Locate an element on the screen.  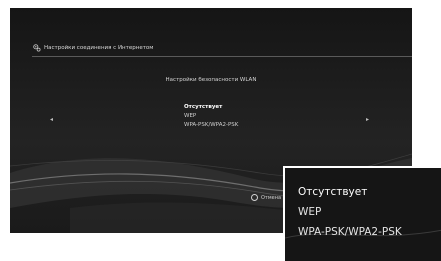
menu-item-wep: WEP is located at coordinates (211, 116).